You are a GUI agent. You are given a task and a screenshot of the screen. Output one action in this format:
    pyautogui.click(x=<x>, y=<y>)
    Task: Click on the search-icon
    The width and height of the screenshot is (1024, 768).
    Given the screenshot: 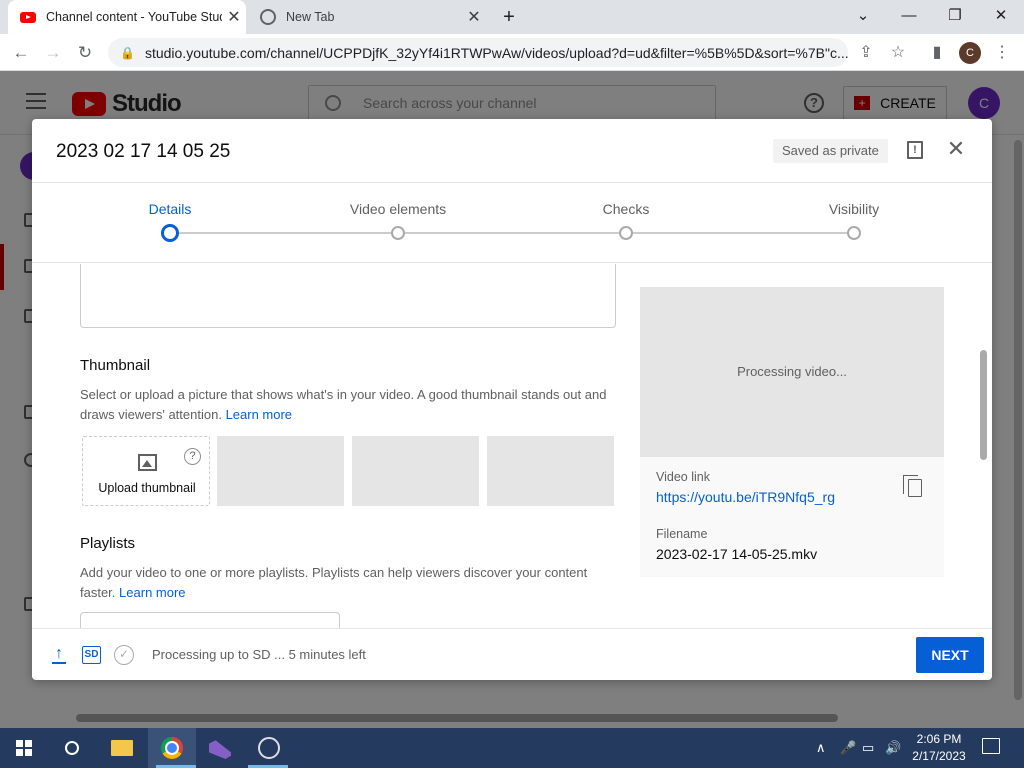 What is the action you would take?
    pyautogui.click(x=72, y=748)
    